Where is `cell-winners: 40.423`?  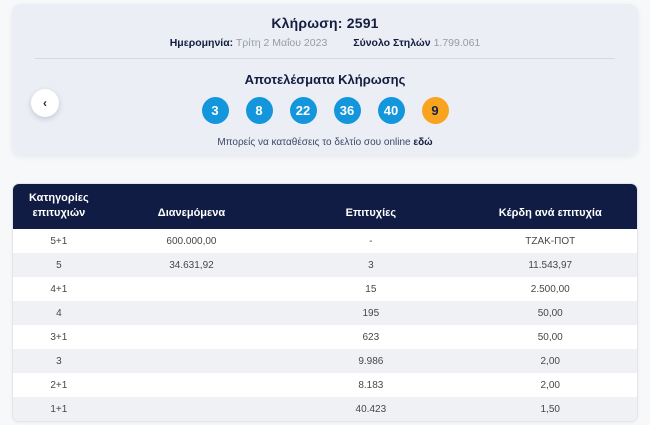 cell-winners: 40.423 is located at coordinates (371, 409).